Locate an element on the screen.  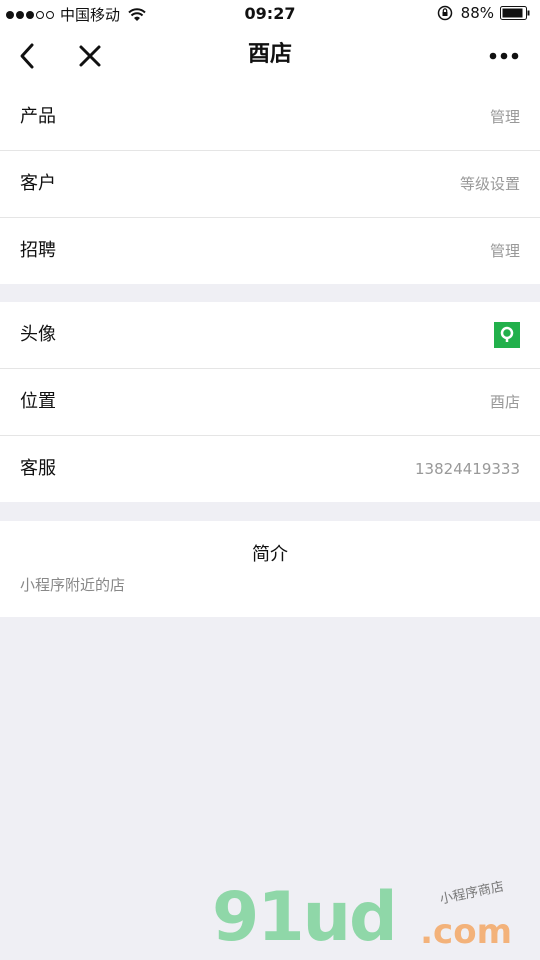
row-label: 头像 is located at coordinates (38, 334).